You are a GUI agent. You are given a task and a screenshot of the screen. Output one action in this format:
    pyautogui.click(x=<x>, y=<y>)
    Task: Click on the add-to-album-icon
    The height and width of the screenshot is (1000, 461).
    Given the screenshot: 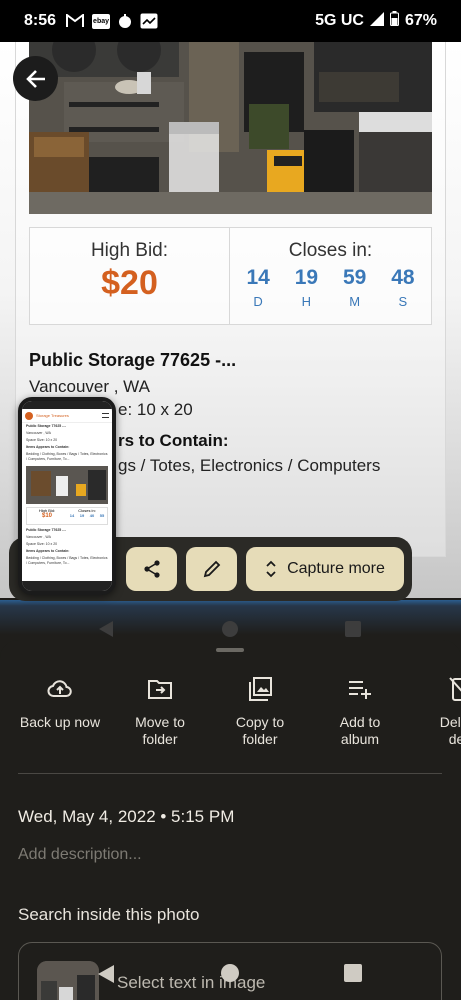 What is the action you would take?
    pyautogui.click(x=360, y=689)
    